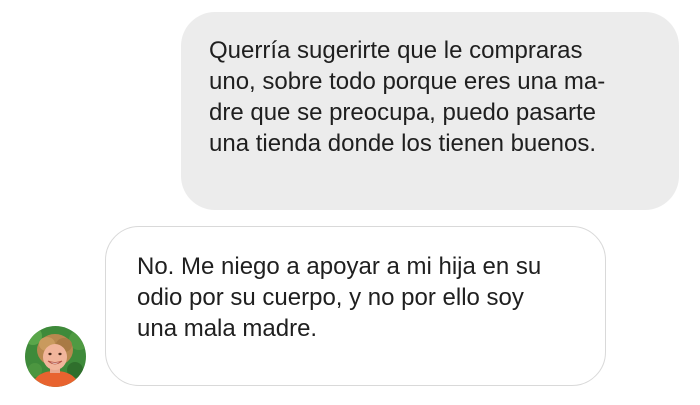  I want to click on message-line: No. Me niego a apoyar a mi hija en su, so click(339, 266).